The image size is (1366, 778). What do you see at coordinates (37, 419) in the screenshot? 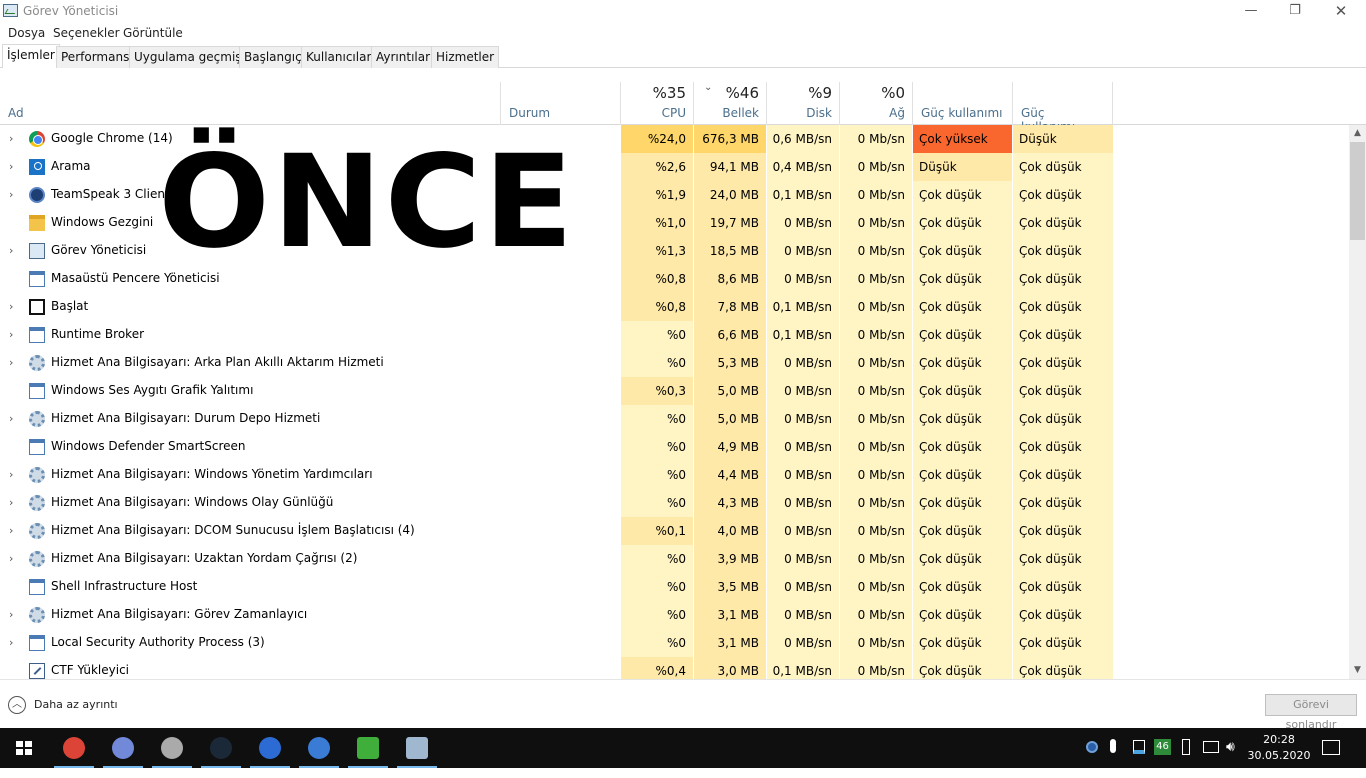
I see `gear-icon` at bounding box center [37, 419].